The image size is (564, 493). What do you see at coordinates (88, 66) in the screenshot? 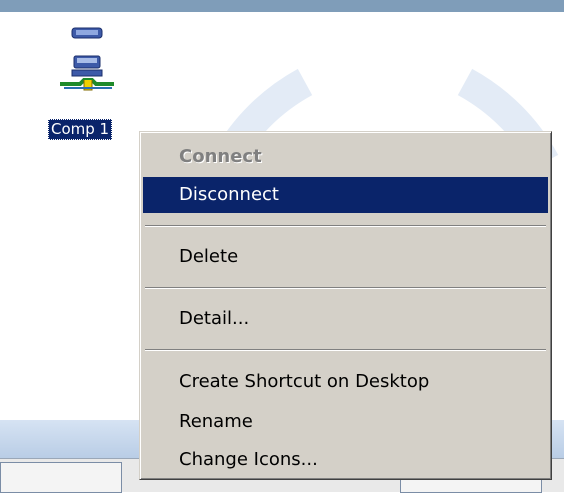
I see `network-computer-icon` at bounding box center [88, 66].